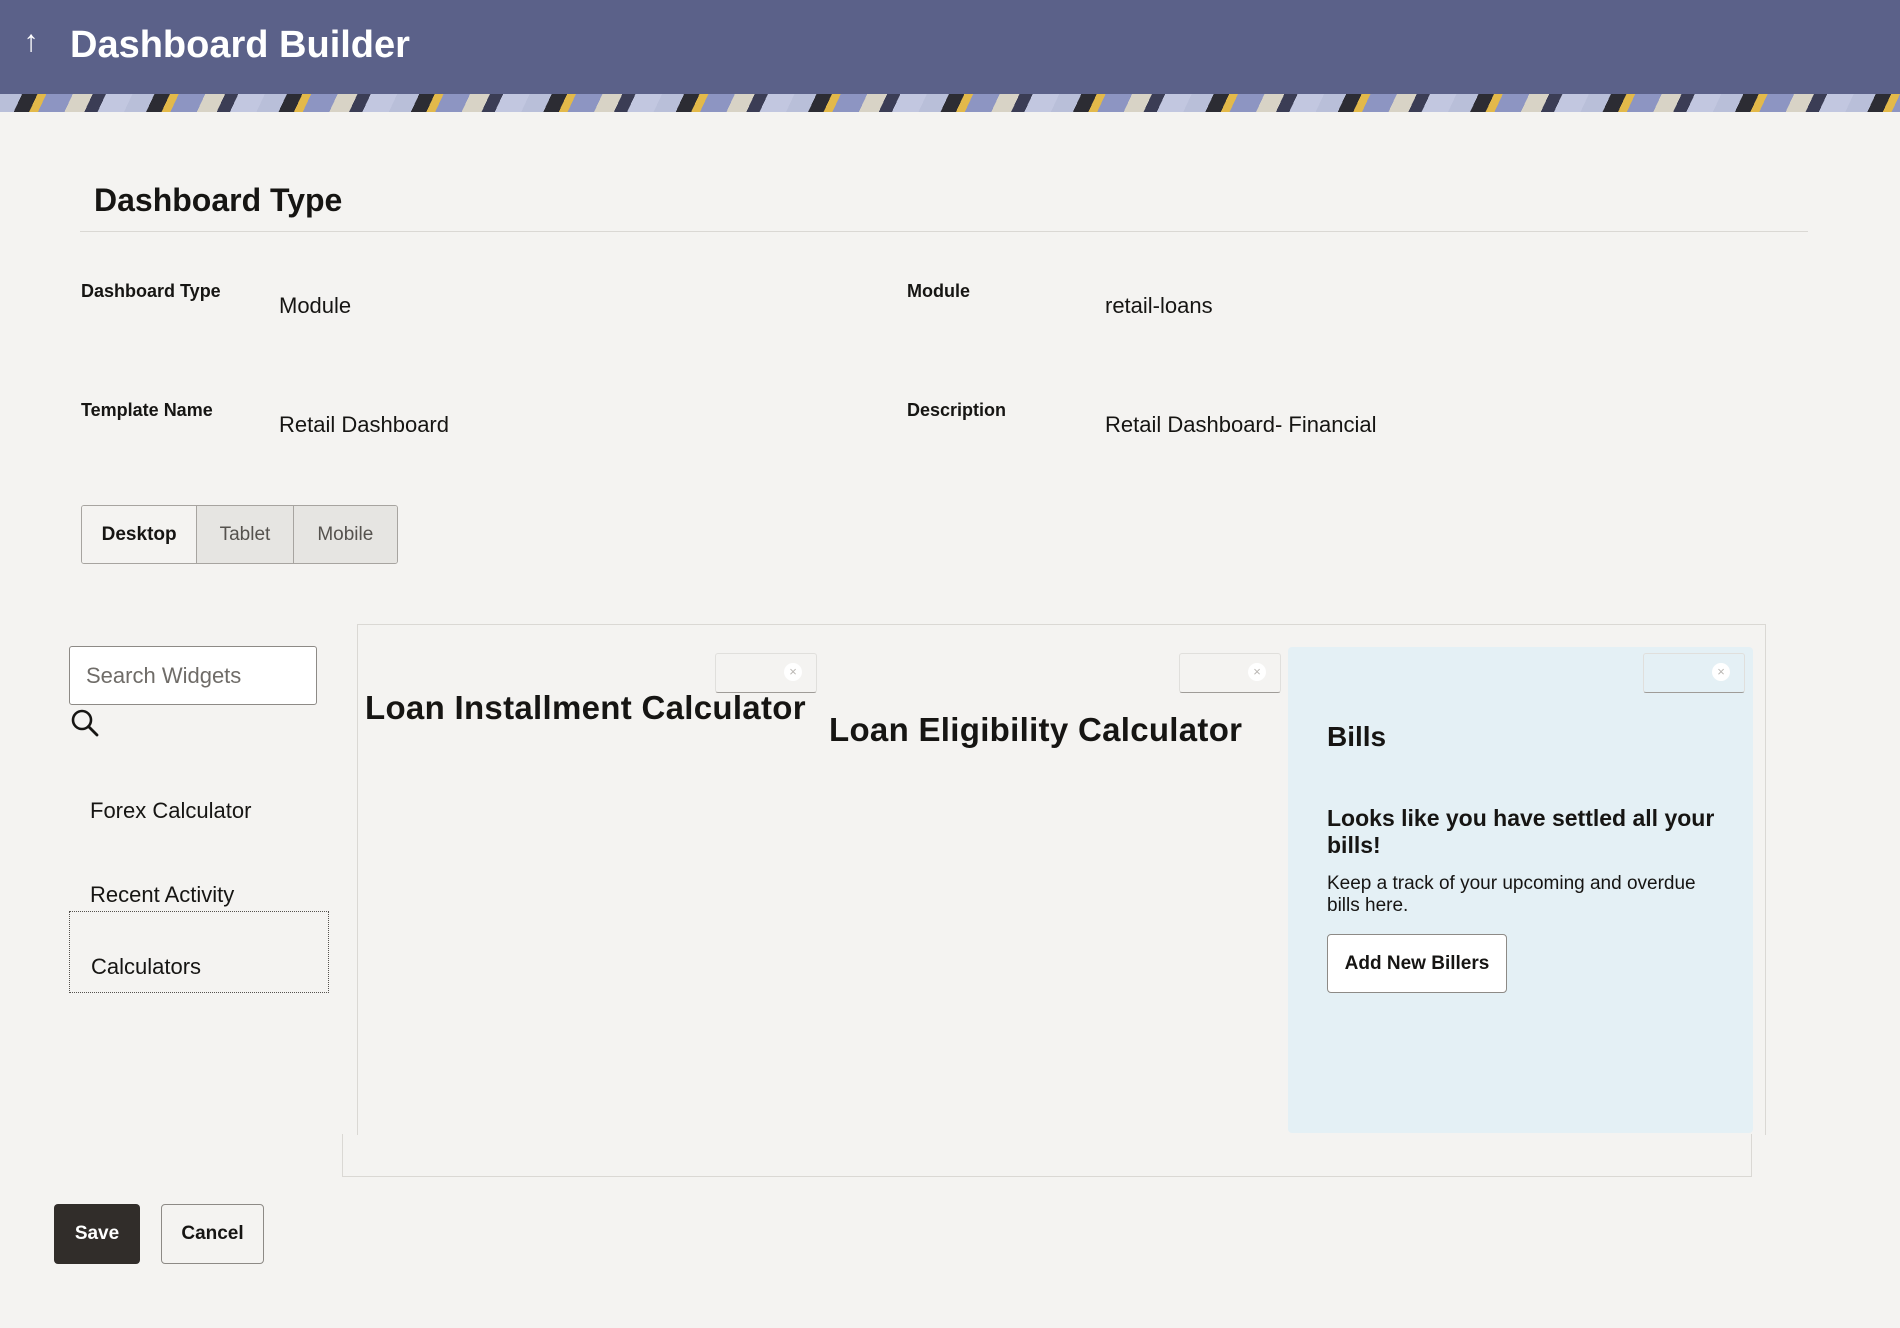  I want to click on dashboard-type-label: Dashboard Type, so click(151, 291).